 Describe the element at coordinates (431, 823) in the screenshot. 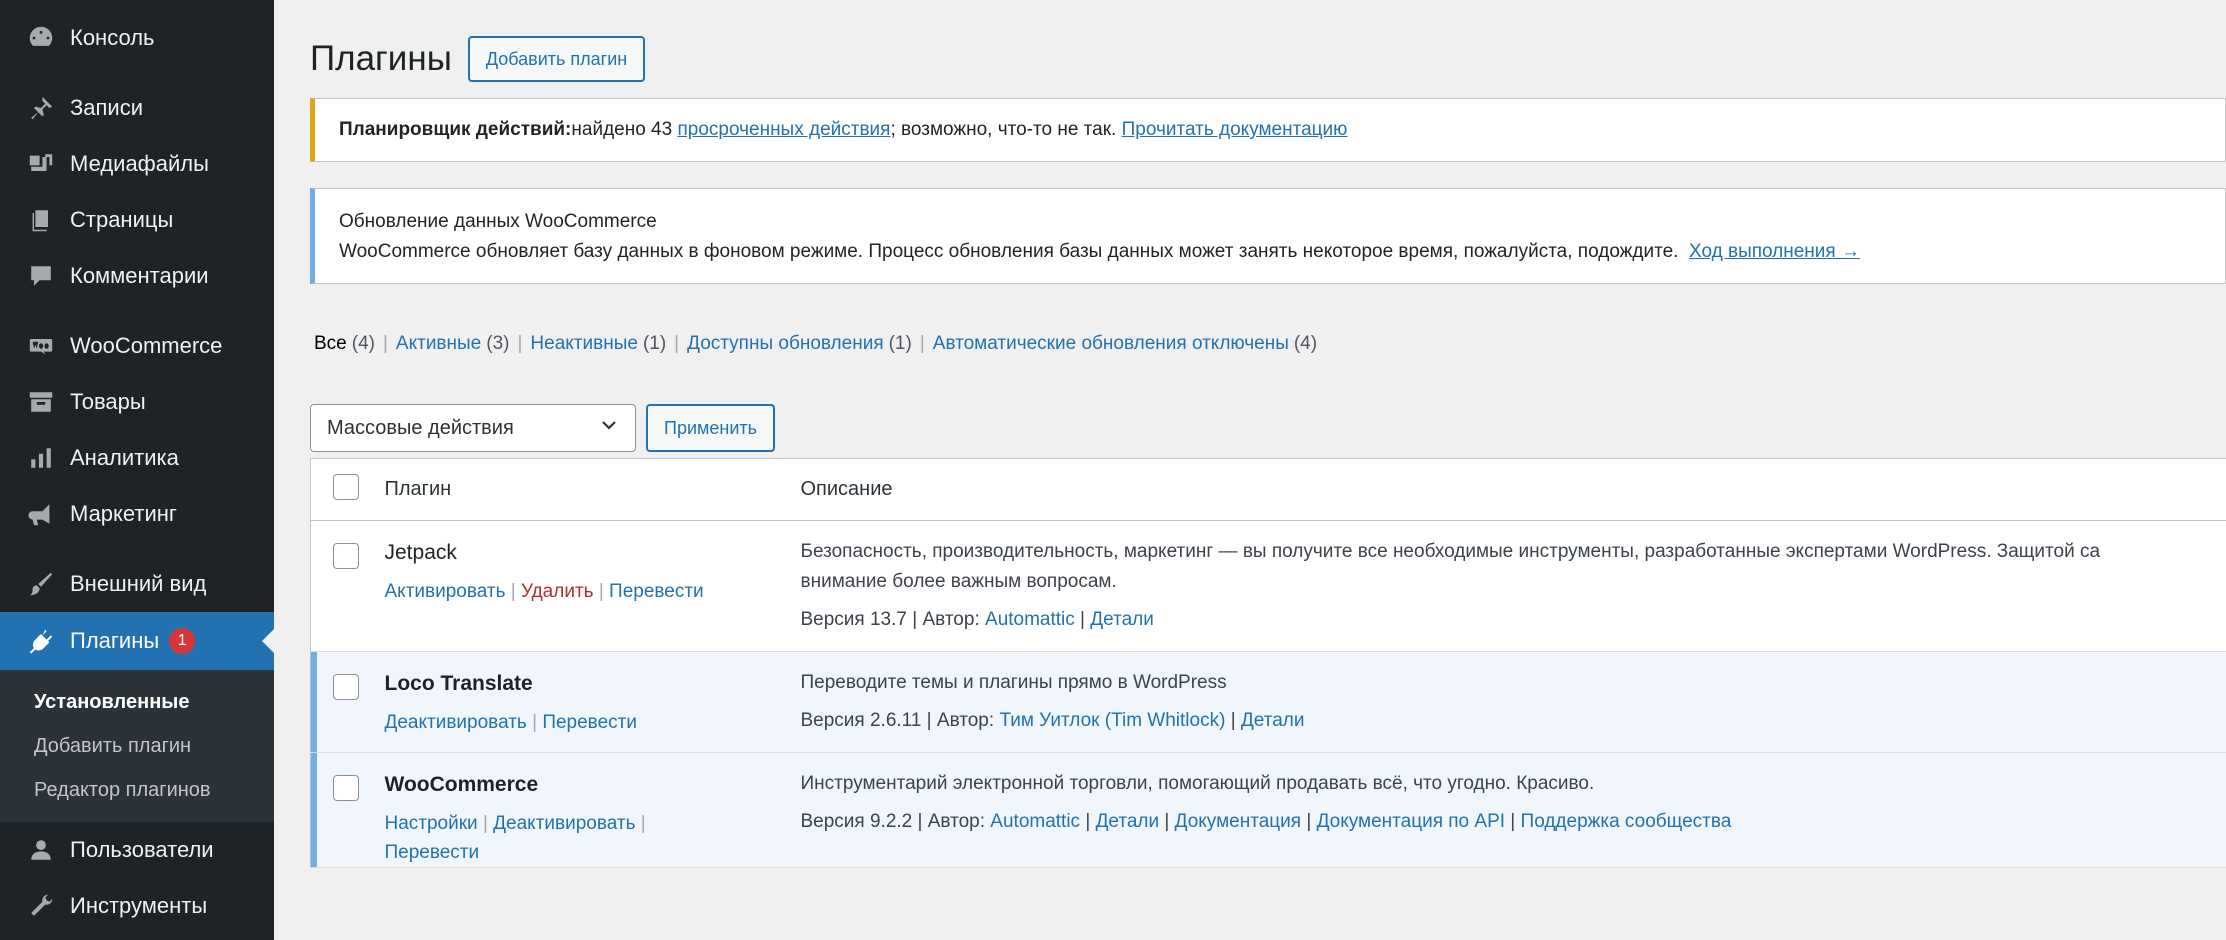

I see `settings-link: Настройки` at that location.